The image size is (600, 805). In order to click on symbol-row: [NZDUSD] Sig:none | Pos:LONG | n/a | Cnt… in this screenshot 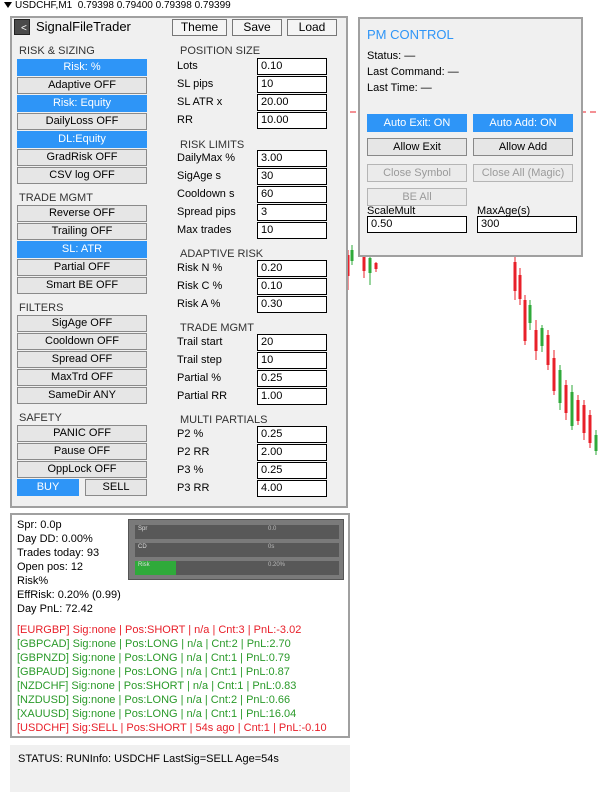, I will do `click(154, 700)`.